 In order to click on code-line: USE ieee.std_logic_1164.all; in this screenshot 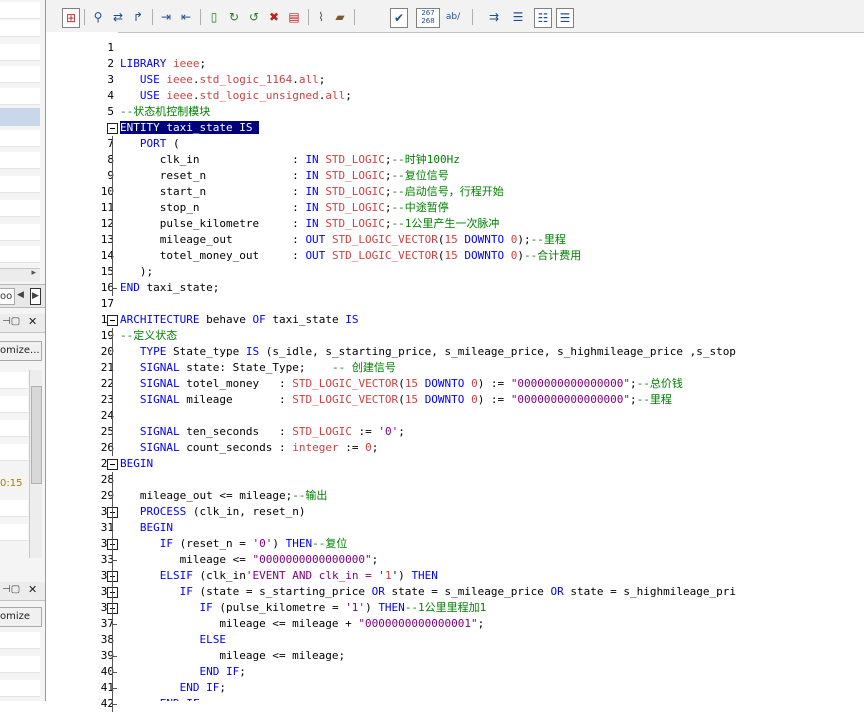, I will do `click(222, 80)`.